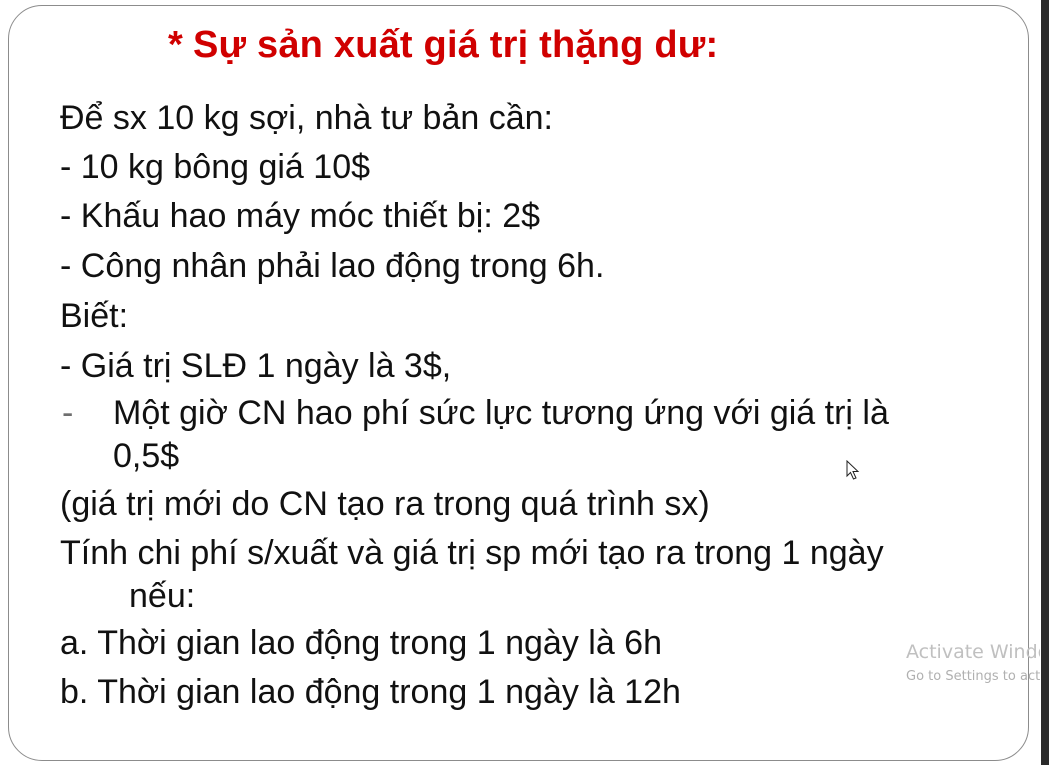  I want to click on slide-title: * Sự sản xuất giá trị thặng dư:, so click(443, 45).